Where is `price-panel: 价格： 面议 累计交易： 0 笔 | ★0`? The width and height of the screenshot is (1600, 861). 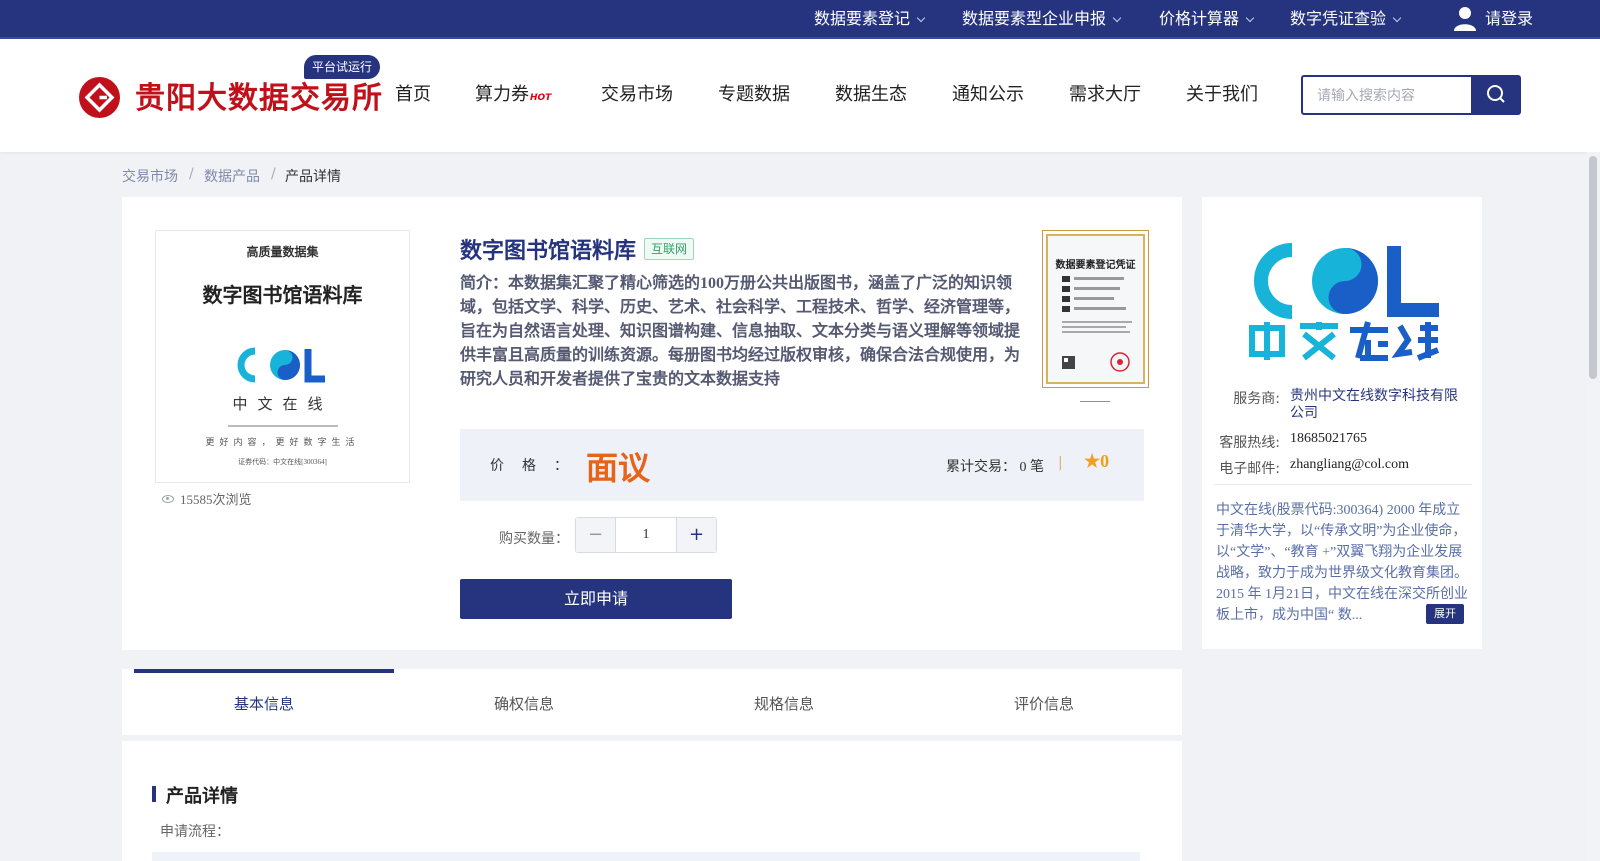
price-panel: 价格： 面议 累计交易： 0 笔 | ★0 is located at coordinates (802, 465).